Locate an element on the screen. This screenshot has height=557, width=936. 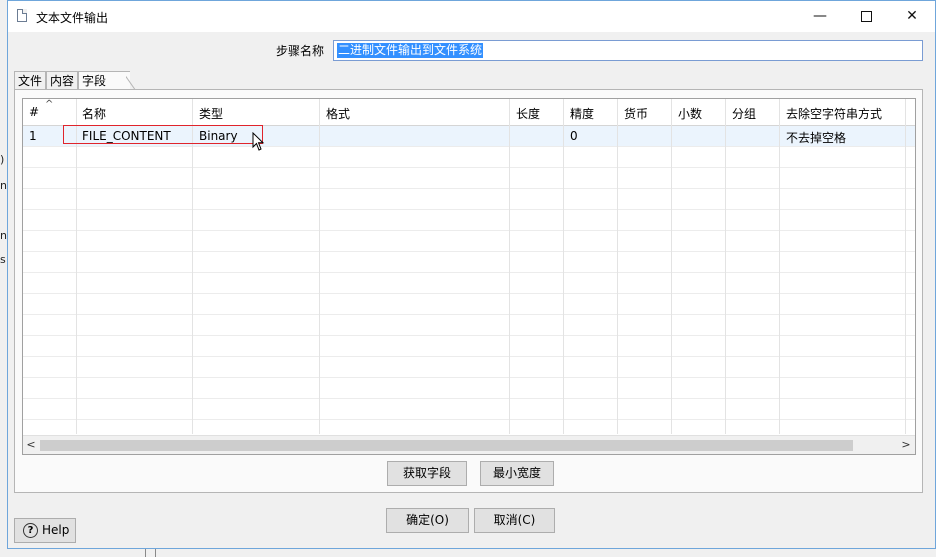
close-icon: ✕ is located at coordinates (912, 16).